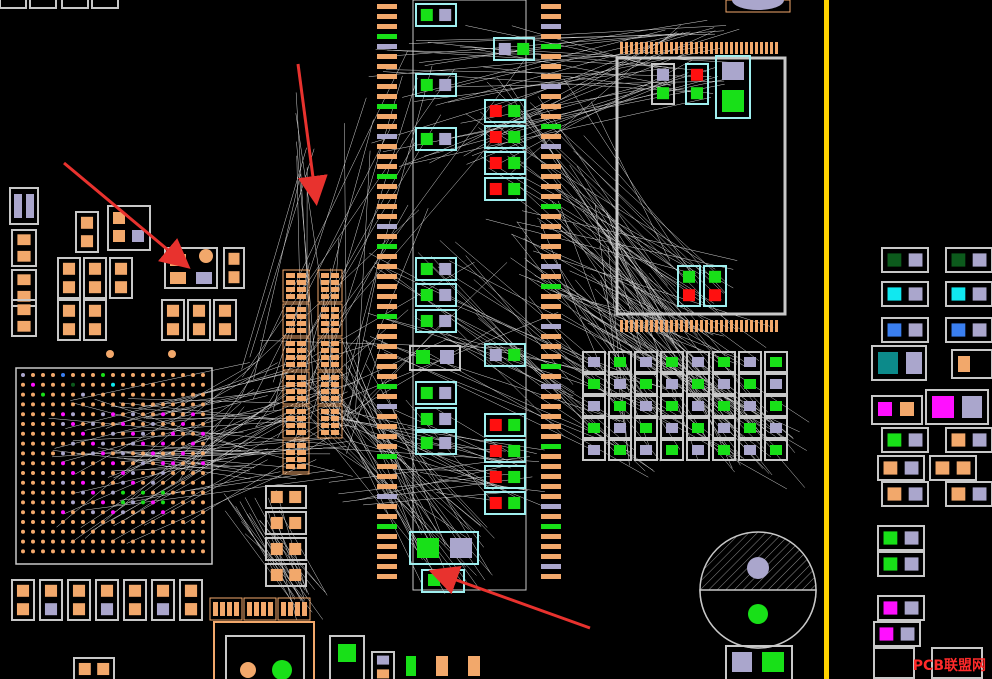 This screenshot has height=679, width=992. What do you see at coordinates (114, 466) in the screenshot?
I see `bga-chip-outline` at bounding box center [114, 466].